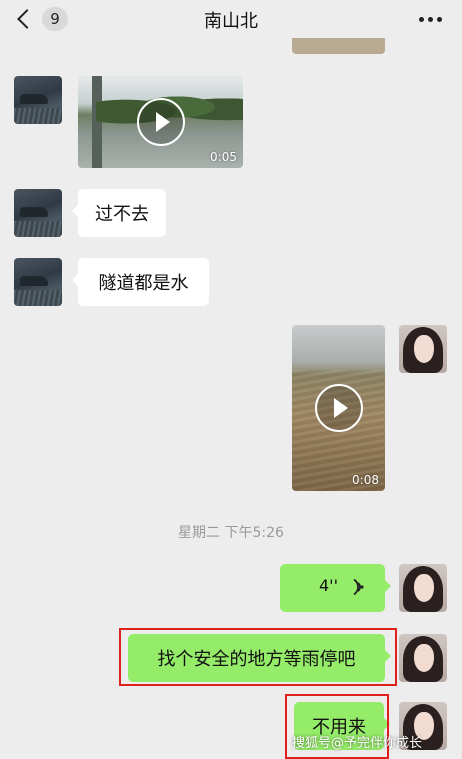 This screenshot has width=462, height=759. I want to click on message-bubble: 隧道都是水, so click(140, 282).